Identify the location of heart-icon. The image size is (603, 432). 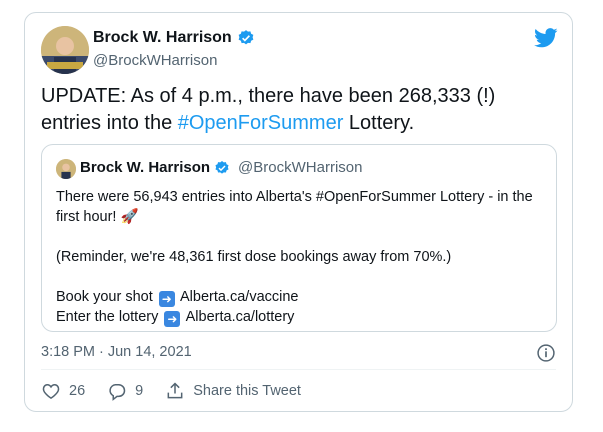
(51, 391).